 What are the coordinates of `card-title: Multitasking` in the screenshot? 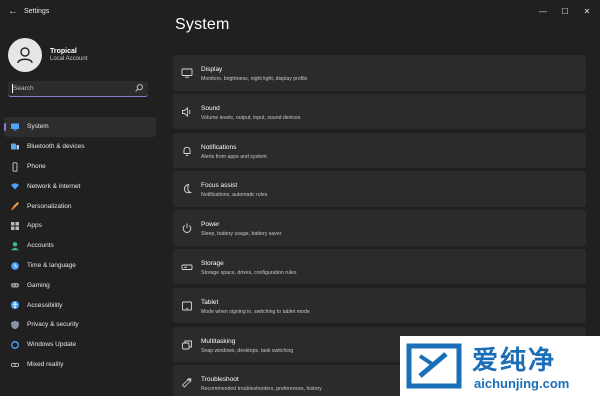 It's located at (218, 341).